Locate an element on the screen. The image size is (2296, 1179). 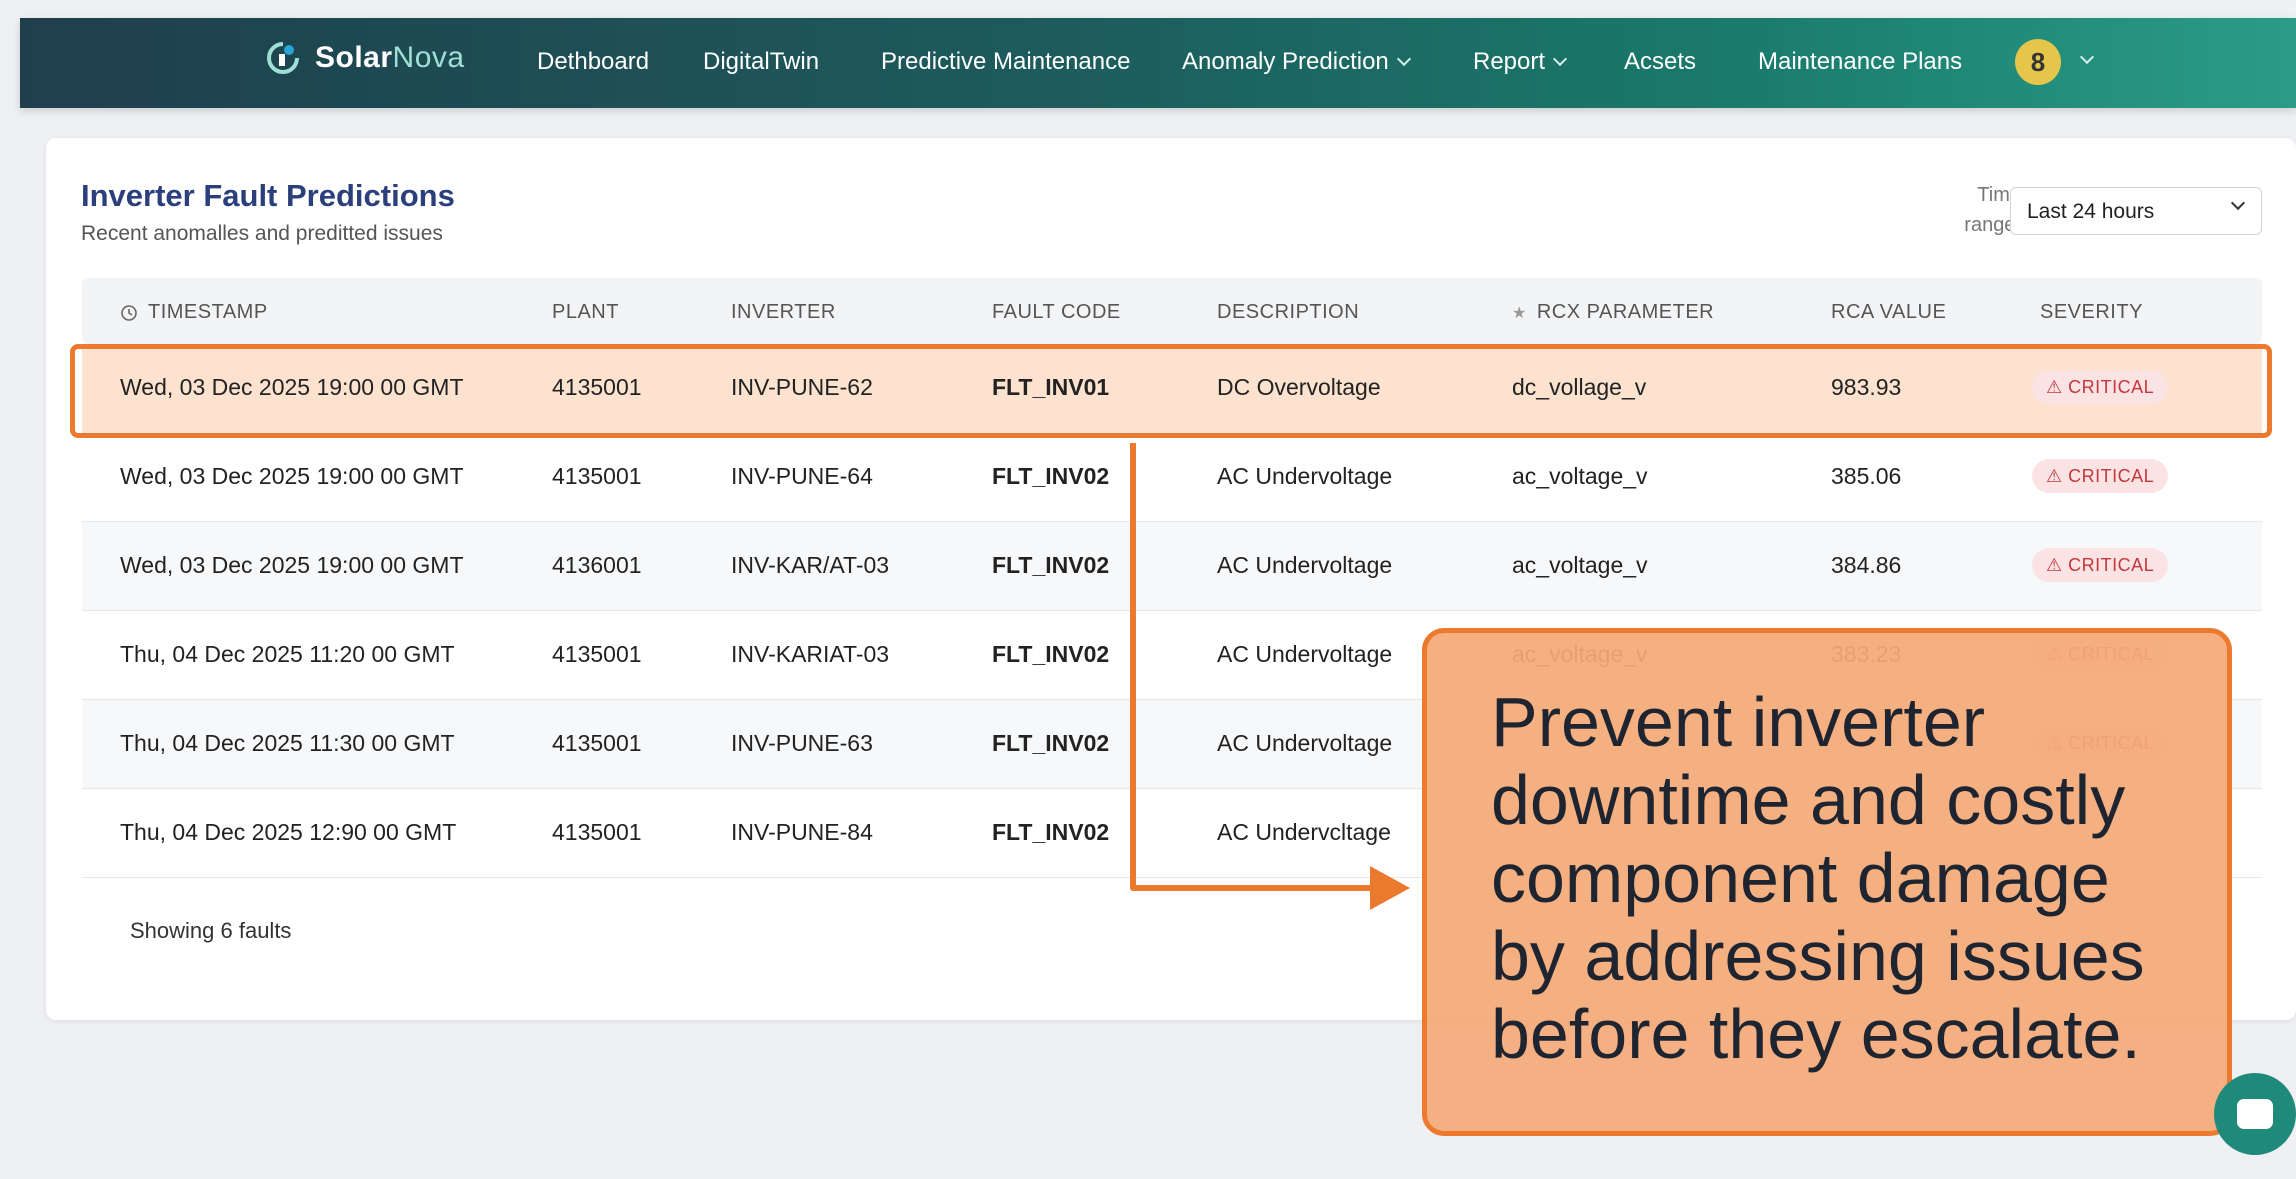
cell-inverter: INV-PUNE-84 is located at coordinates (802, 832).